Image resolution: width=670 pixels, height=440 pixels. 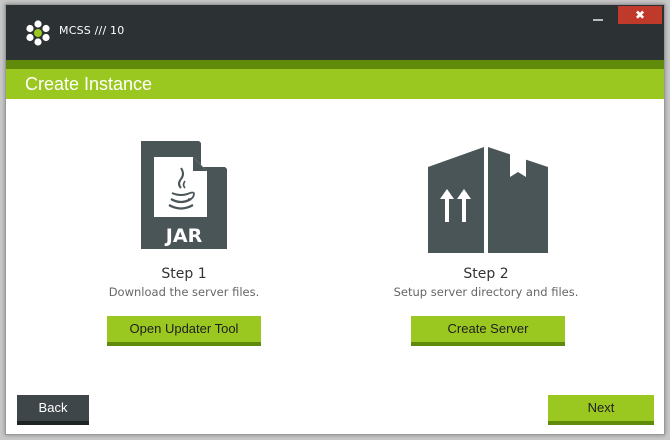 What do you see at coordinates (488, 200) in the screenshot?
I see `box-upload-icon` at bounding box center [488, 200].